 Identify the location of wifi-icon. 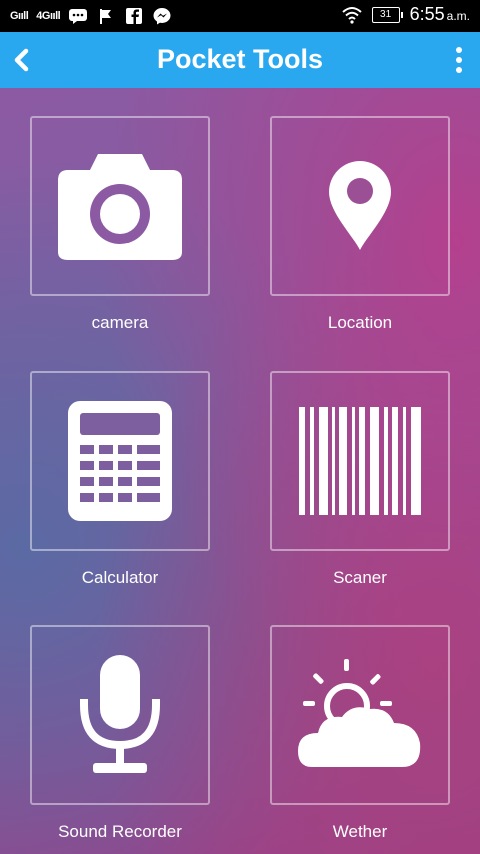
(351, 15).